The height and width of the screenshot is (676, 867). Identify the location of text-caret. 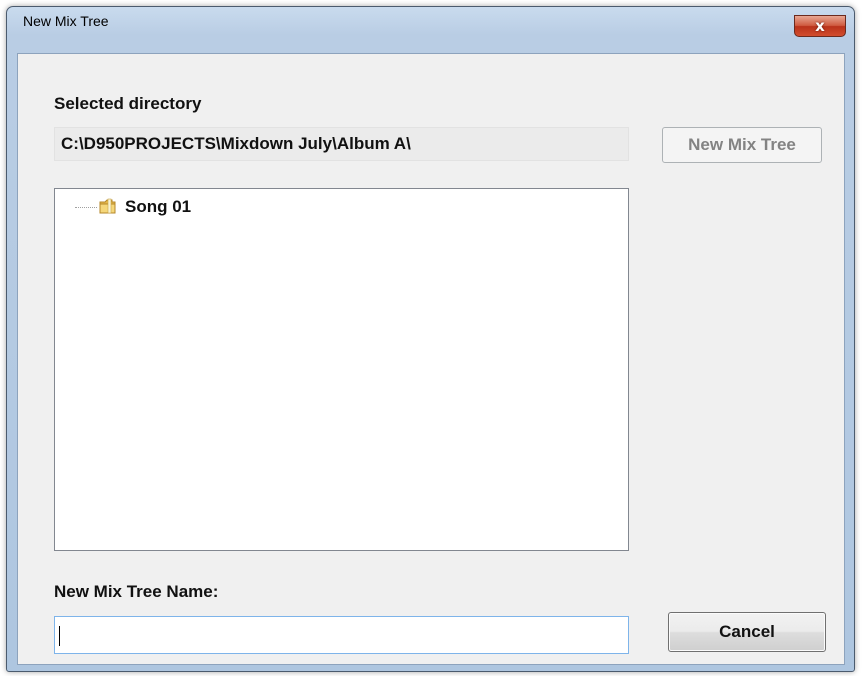
(59, 636).